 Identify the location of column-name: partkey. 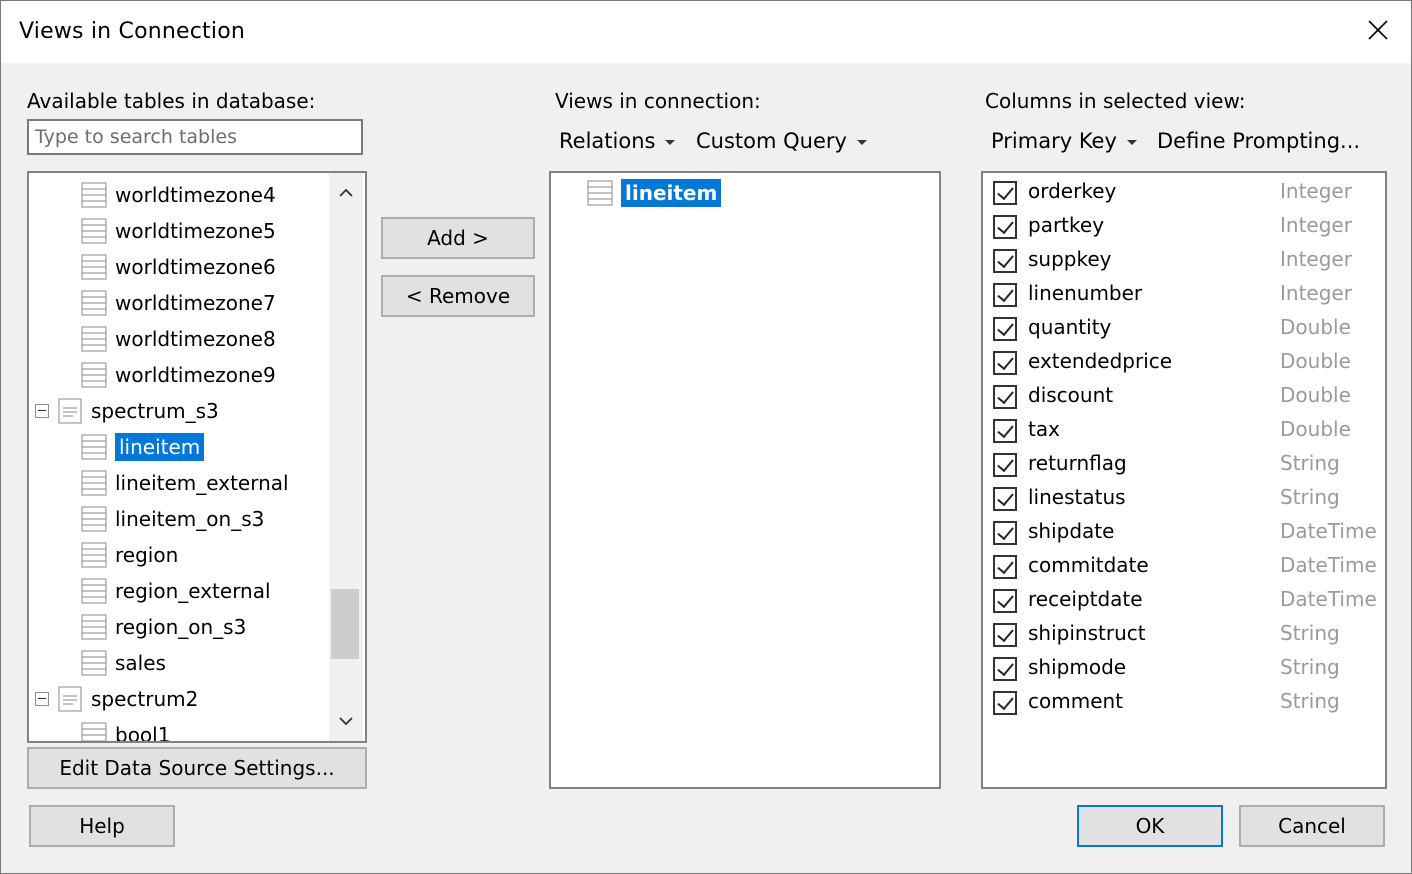
(1066, 225).